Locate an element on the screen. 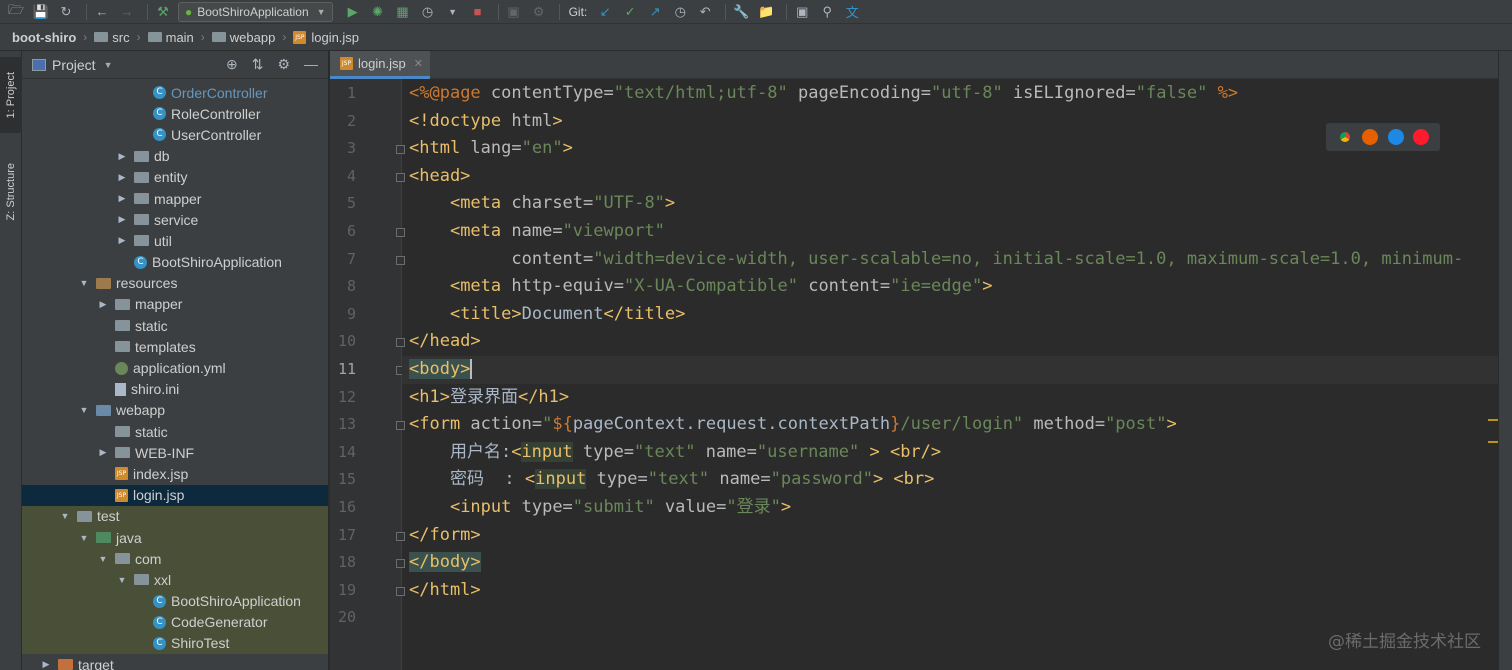 This screenshot has width=1512, height=670. chrome-icon is located at coordinates (1344, 137).